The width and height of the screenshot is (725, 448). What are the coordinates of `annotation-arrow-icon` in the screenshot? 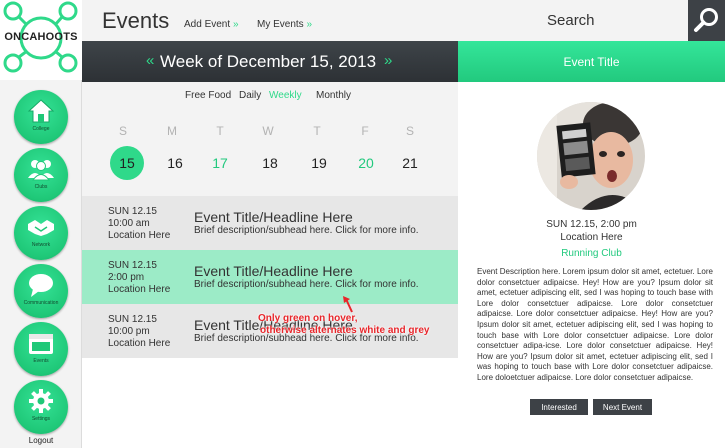 It's located at (348, 304).